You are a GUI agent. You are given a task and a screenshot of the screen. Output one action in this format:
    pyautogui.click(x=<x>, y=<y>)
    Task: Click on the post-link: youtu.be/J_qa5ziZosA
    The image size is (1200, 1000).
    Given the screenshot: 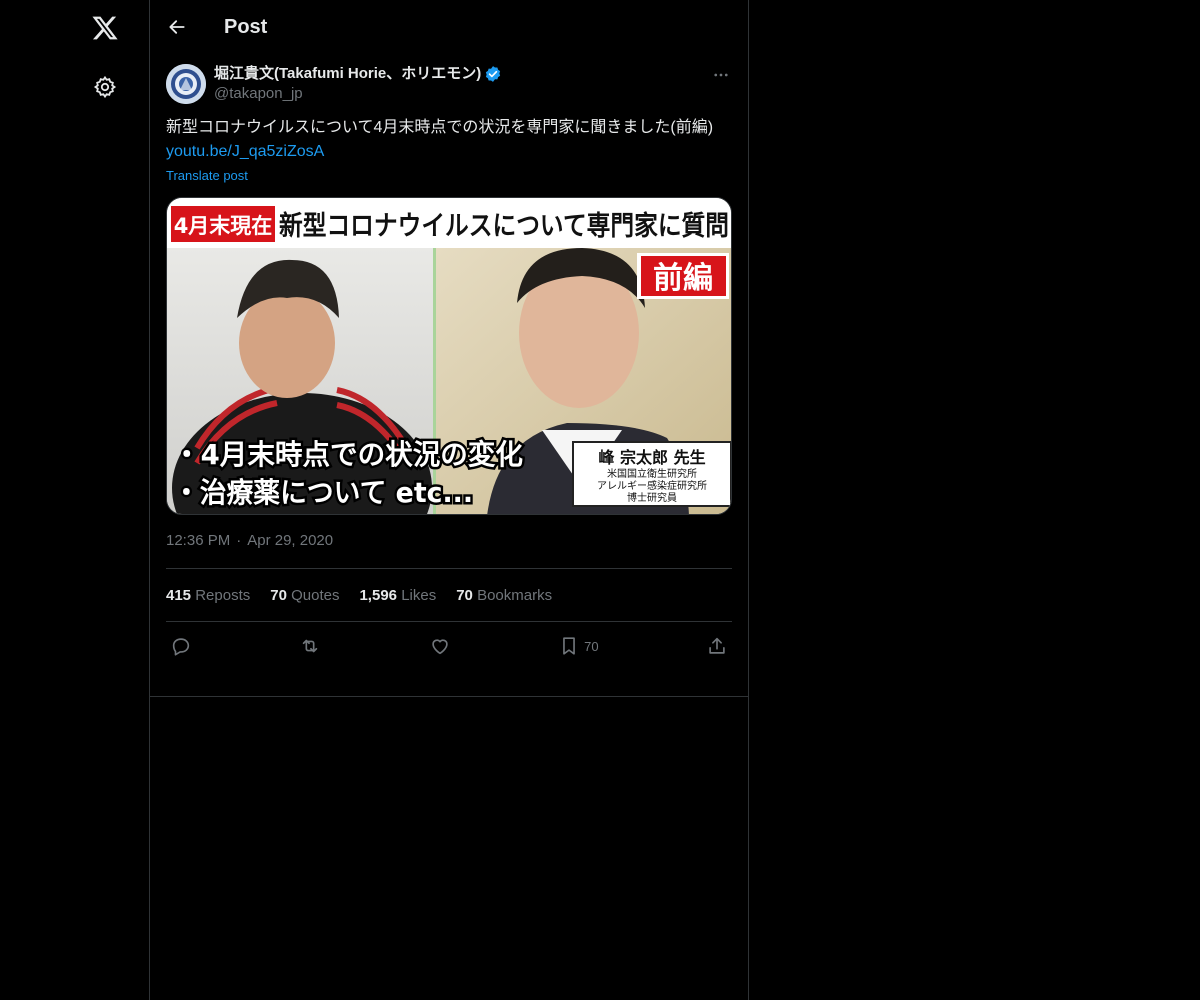 What is the action you would take?
    pyautogui.click(x=449, y=152)
    